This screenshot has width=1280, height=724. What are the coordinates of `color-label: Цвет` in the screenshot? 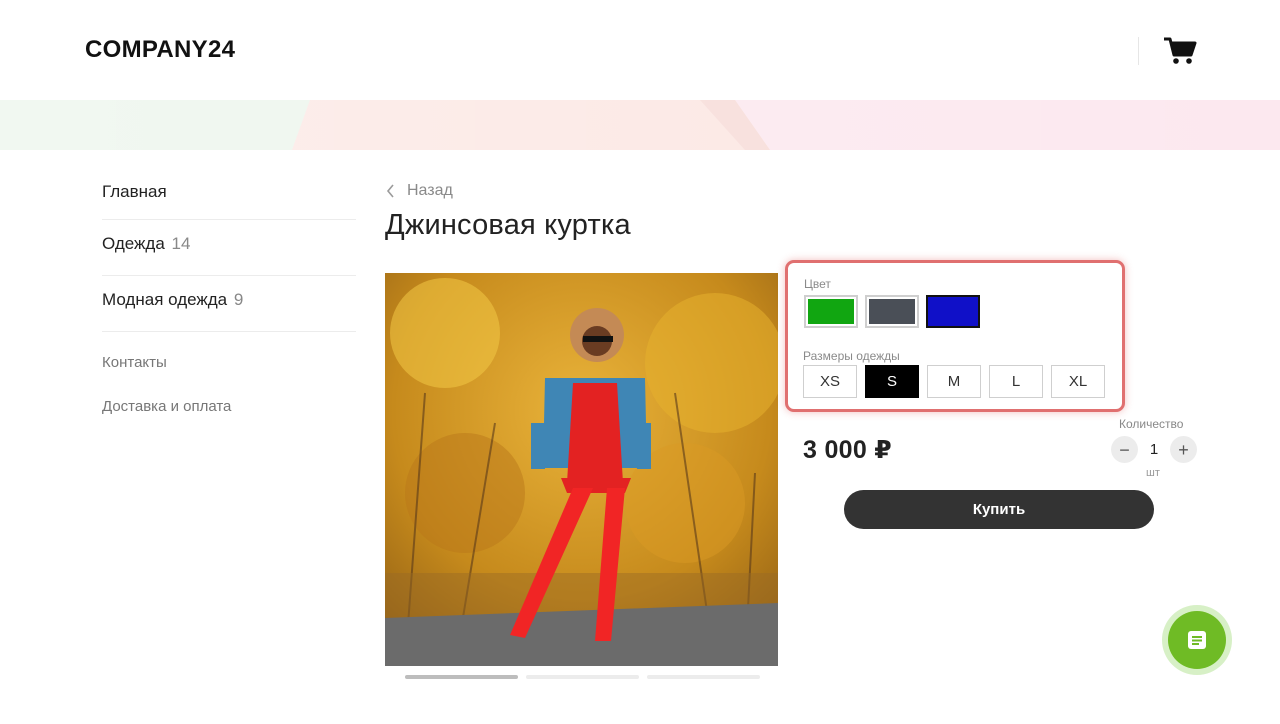 It's located at (817, 284).